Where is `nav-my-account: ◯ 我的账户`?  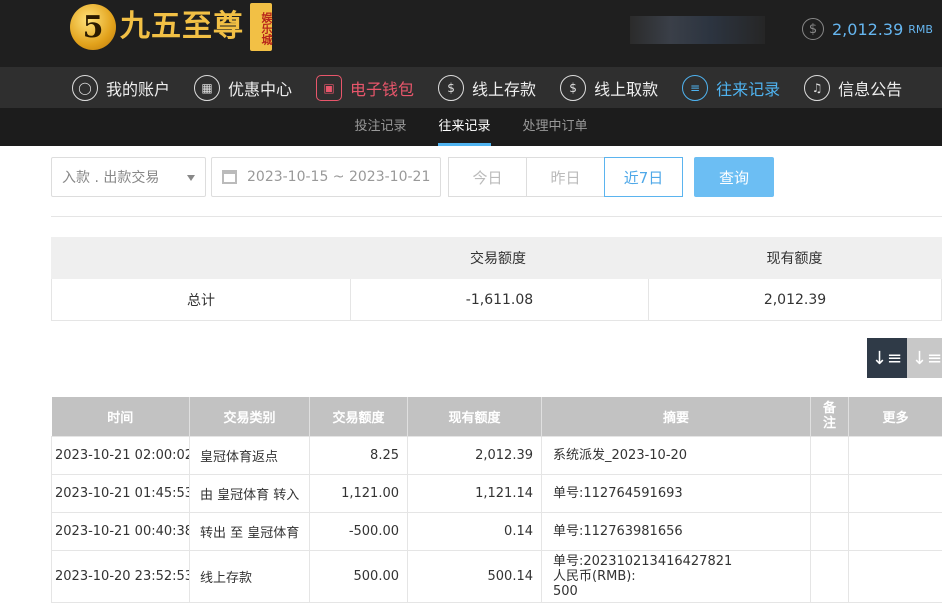 nav-my-account: ◯ 我的账户 is located at coordinates (121, 87).